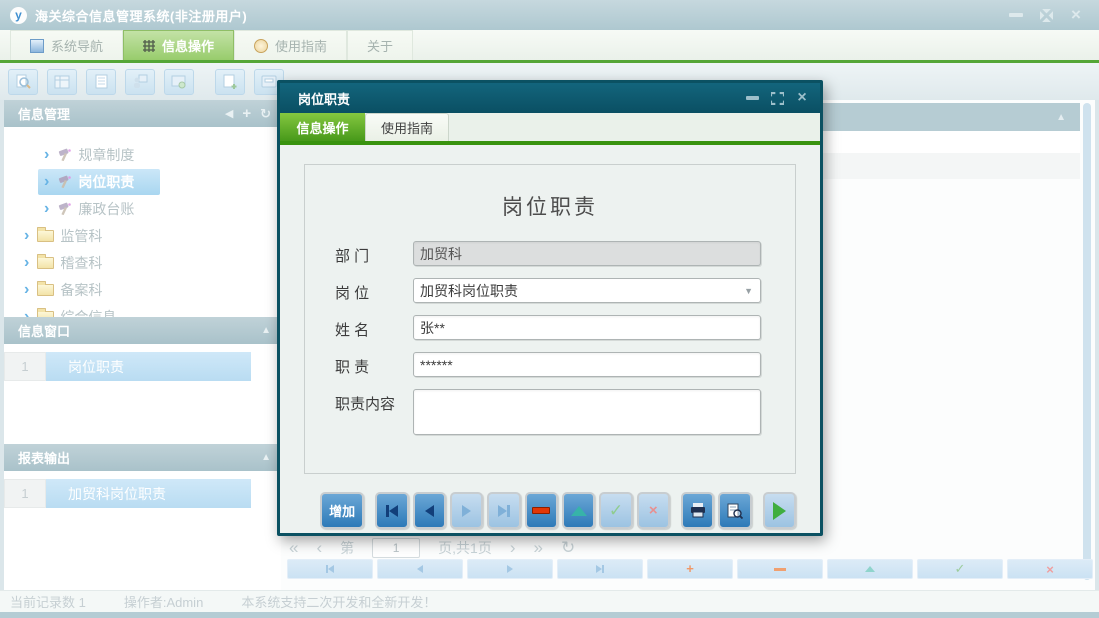  What do you see at coordinates (66, 289) in the screenshot?
I see `tree-item-filing: › 备案科` at bounding box center [66, 289].